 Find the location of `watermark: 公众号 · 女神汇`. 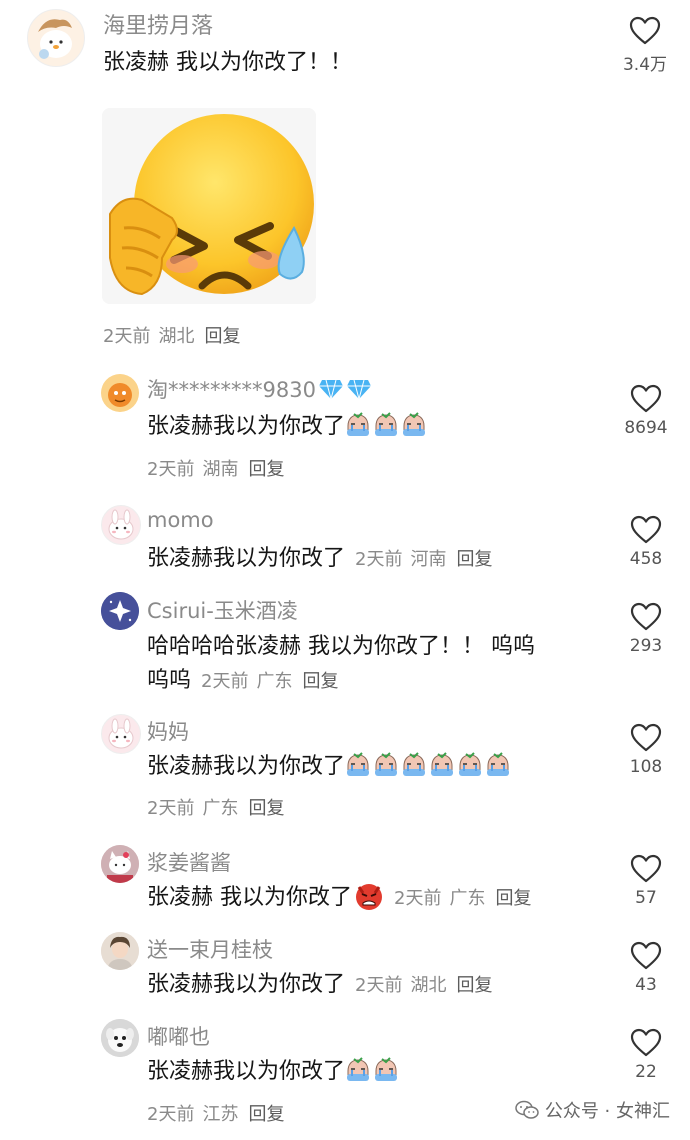

watermark: 公众号 · 女神汇 is located at coordinates (592, 1110).